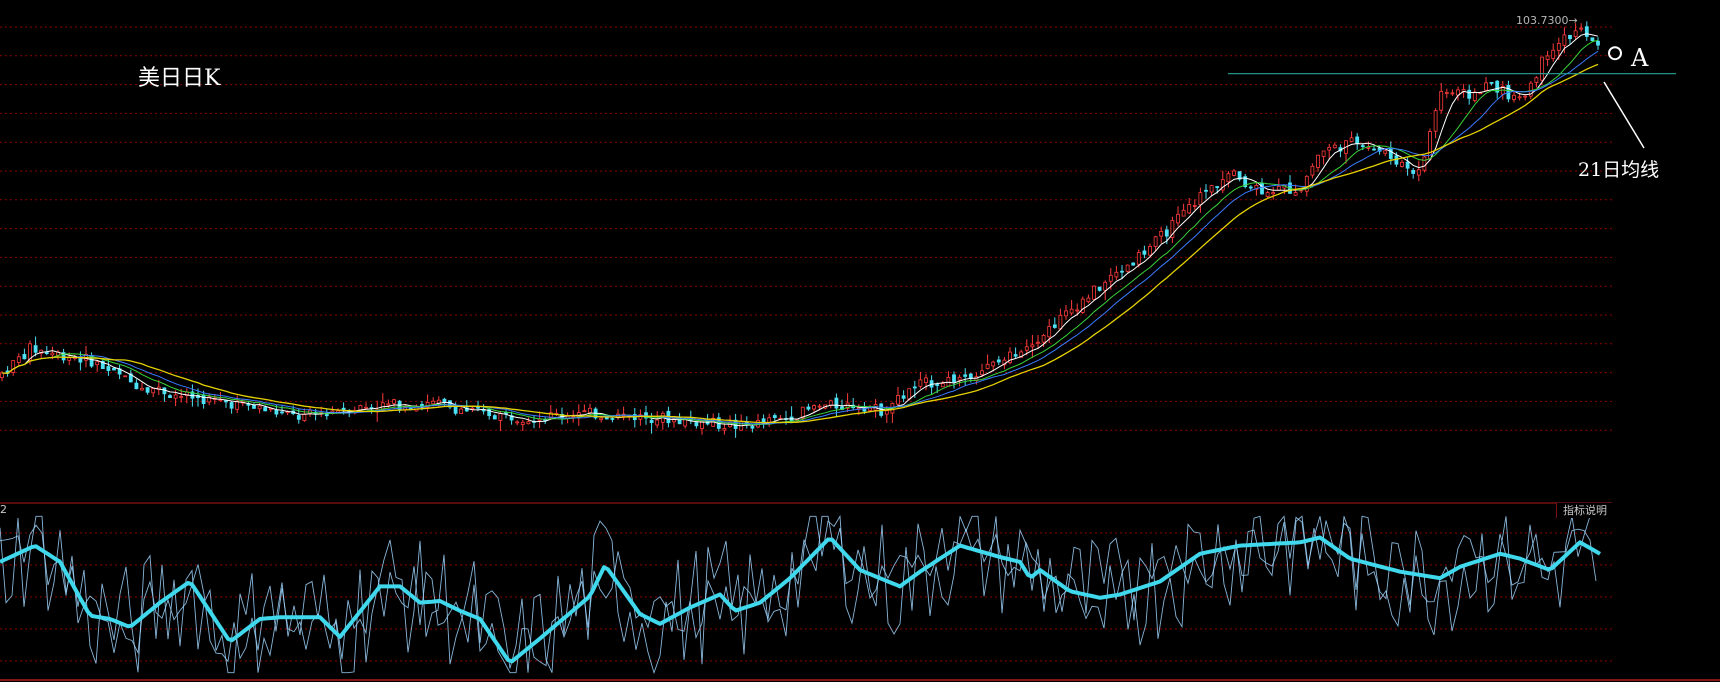 This screenshot has width=1720, height=682. I want to click on indicator-help-button: 指标说明, so click(1584, 510).